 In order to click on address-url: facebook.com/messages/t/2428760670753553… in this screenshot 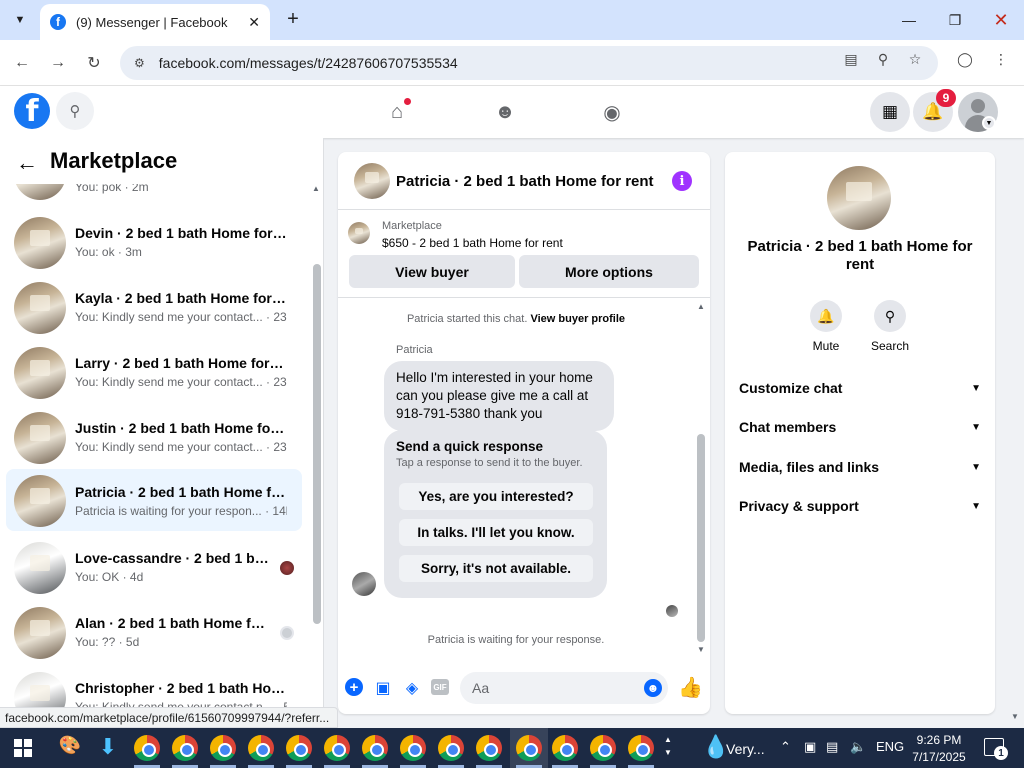, I will do `click(308, 63)`.